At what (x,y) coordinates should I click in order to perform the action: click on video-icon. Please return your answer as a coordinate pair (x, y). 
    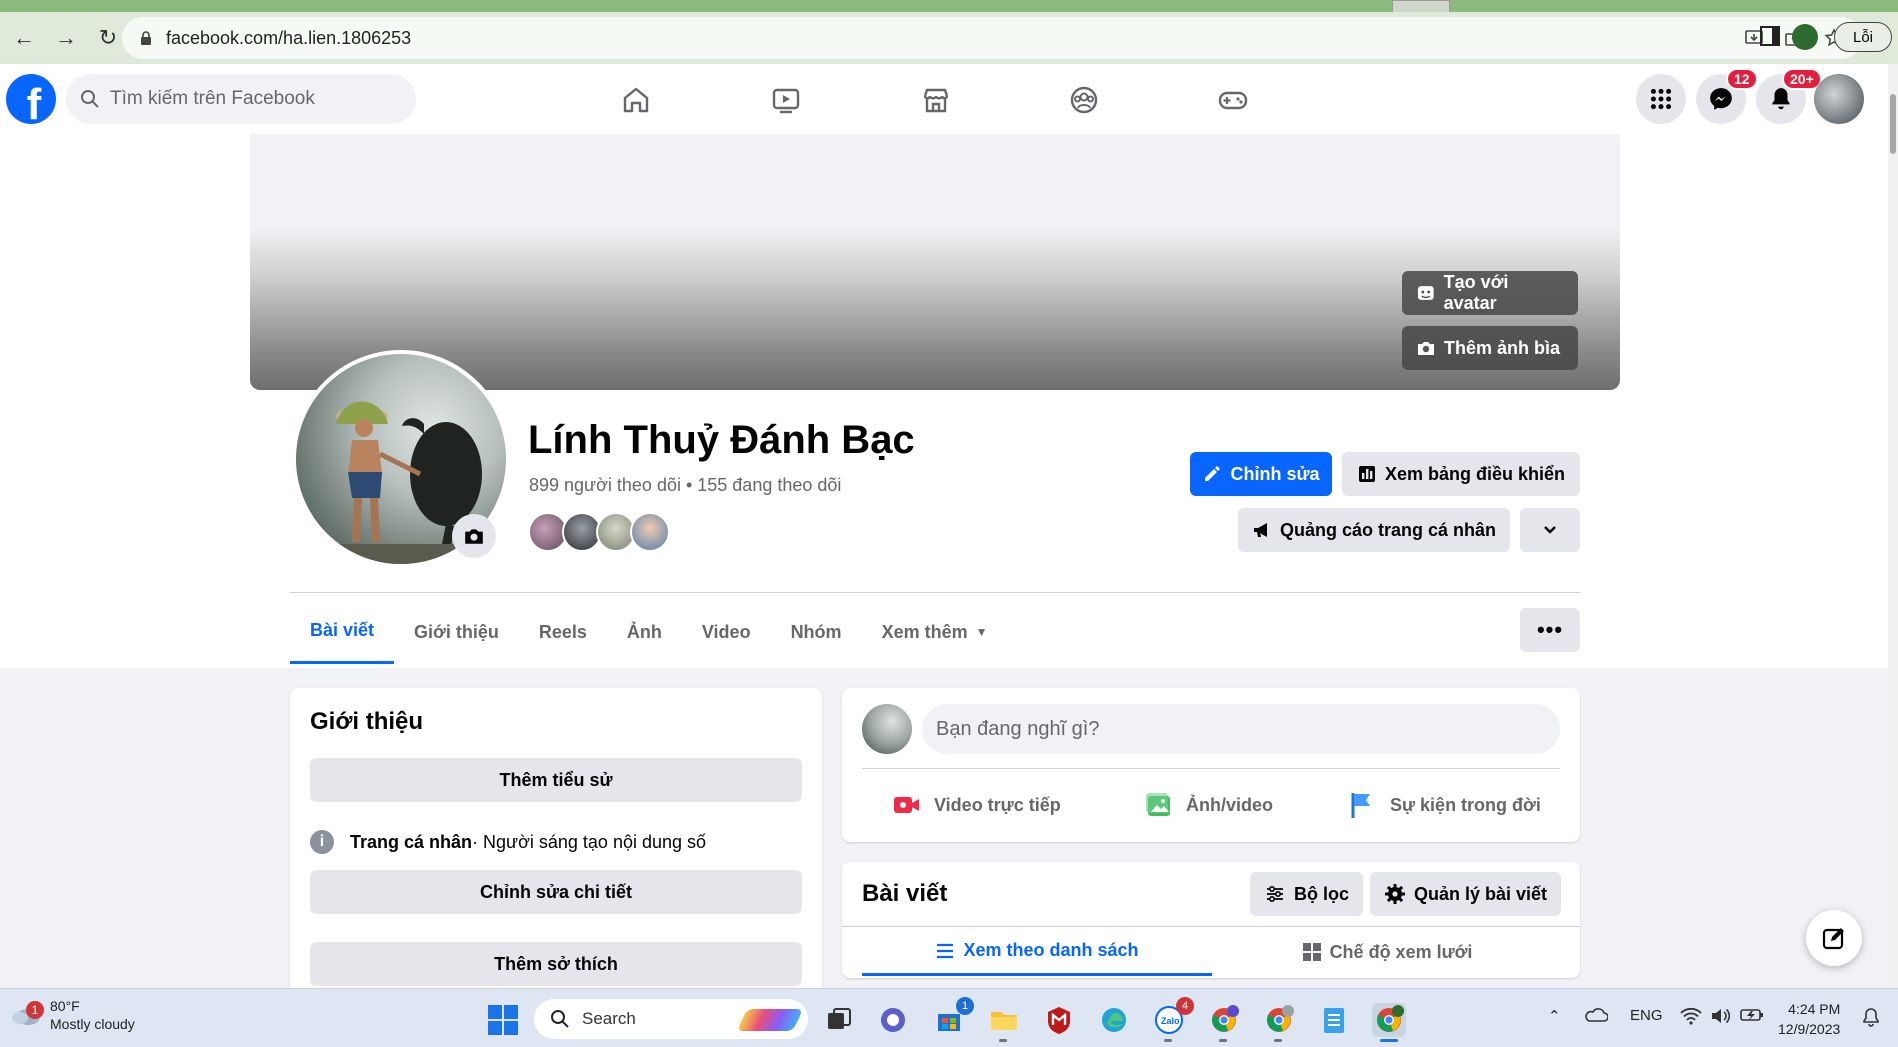
    Looking at the image, I should click on (786, 102).